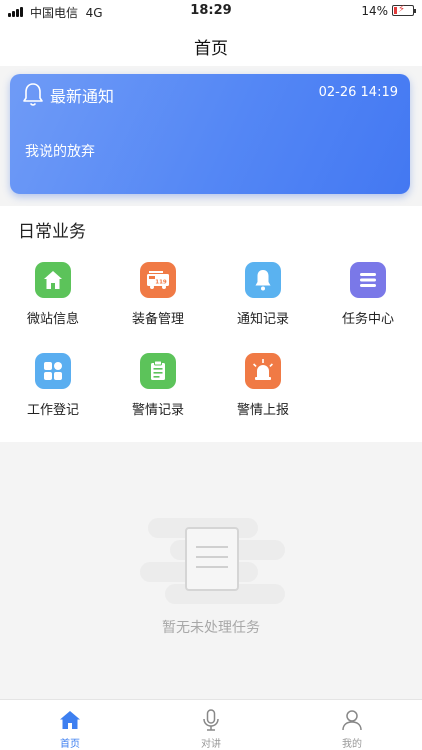 The height and width of the screenshot is (750, 422). What do you see at coordinates (70, 744) in the screenshot?
I see `tab-label: 首页` at bounding box center [70, 744].